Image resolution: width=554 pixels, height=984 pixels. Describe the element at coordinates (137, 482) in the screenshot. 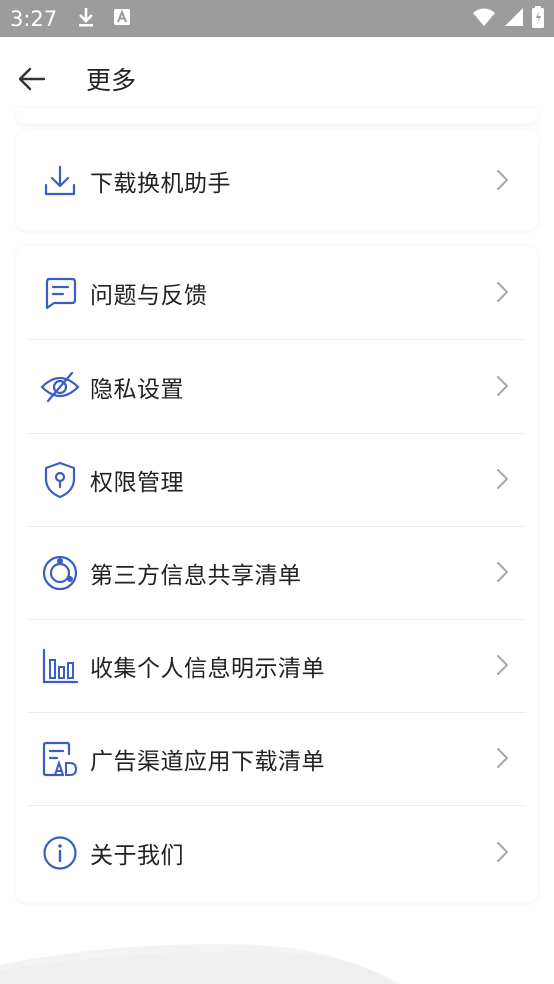

I see `menu-item-label: 权限管理` at that location.